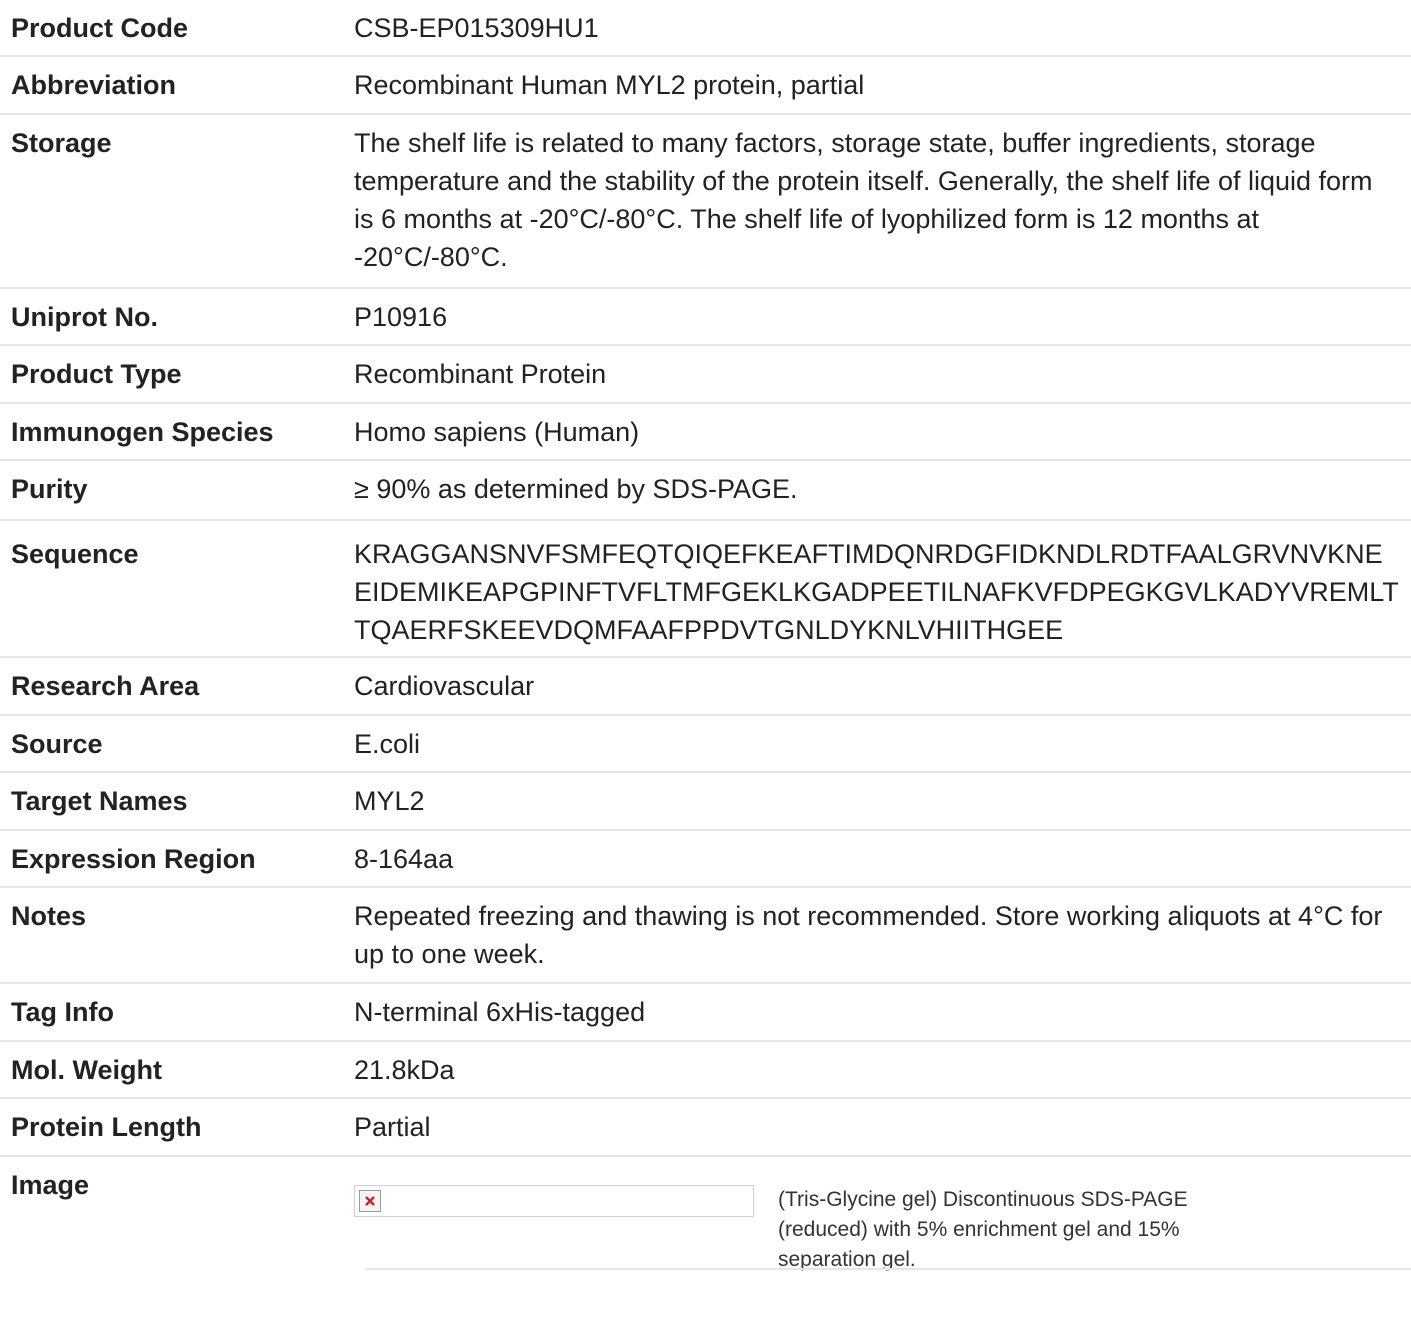  I want to click on spec-label: Product Type, so click(96, 374).